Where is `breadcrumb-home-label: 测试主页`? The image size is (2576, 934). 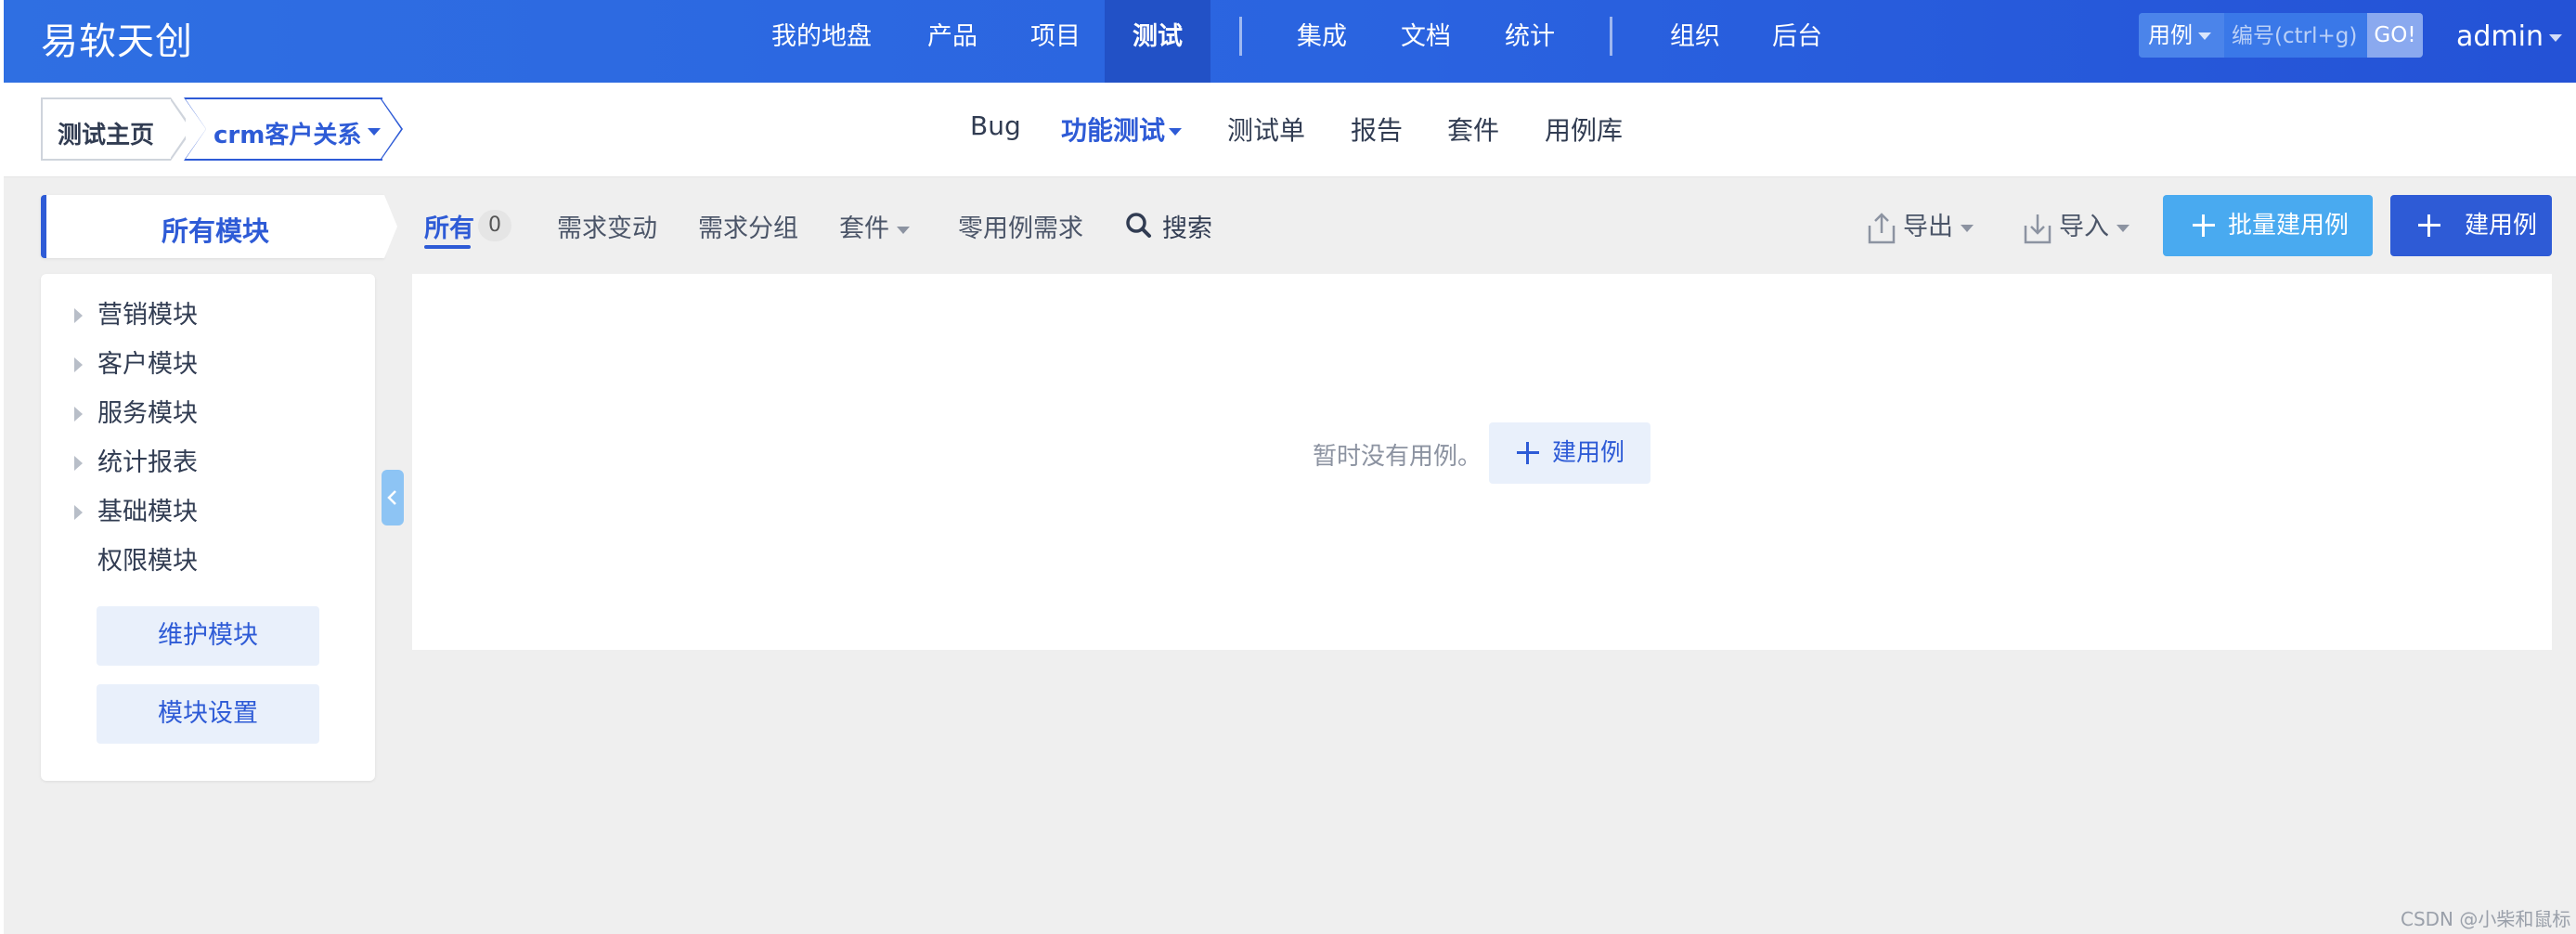 breadcrumb-home-label: 测试主页 is located at coordinates (106, 135).